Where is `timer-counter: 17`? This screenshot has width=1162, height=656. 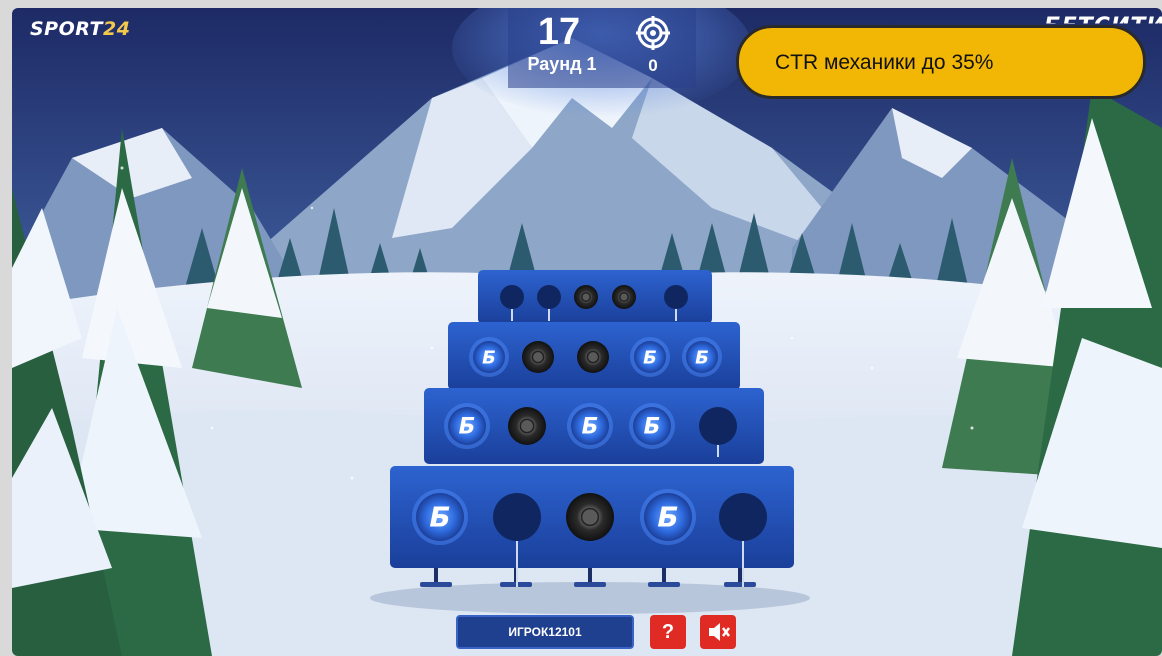 timer-counter: 17 is located at coordinates (559, 32).